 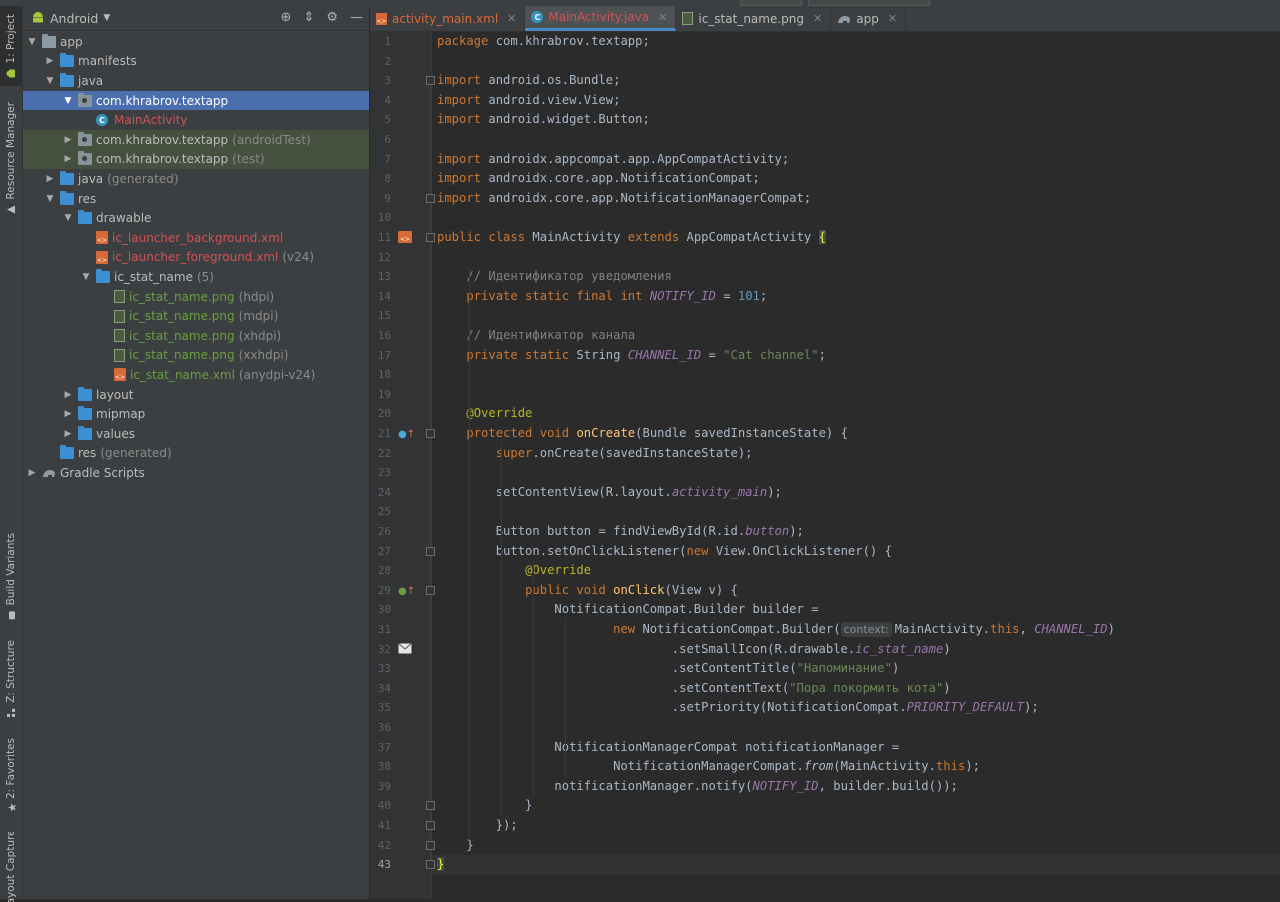 What do you see at coordinates (196, 473) in the screenshot?
I see `tree-item: ▶ Gradle Scripts` at bounding box center [196, 473].